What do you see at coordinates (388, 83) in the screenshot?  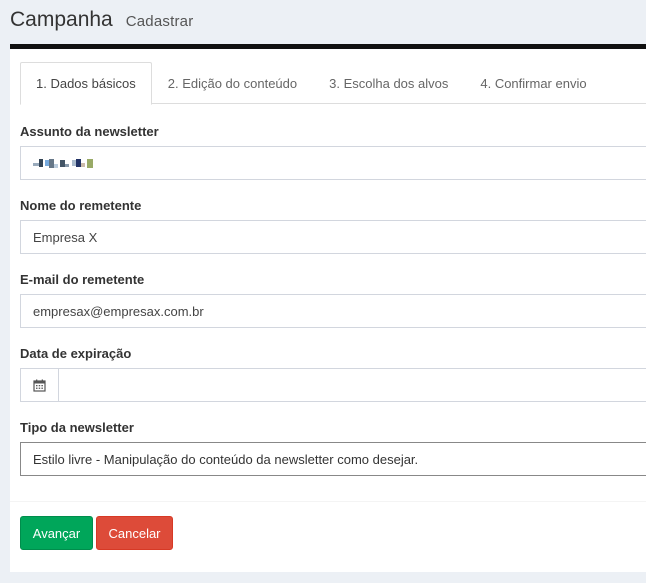 I see `tab-escolha-alvos: 3. Escolha dos alvos` at bounding box center [388, 83].